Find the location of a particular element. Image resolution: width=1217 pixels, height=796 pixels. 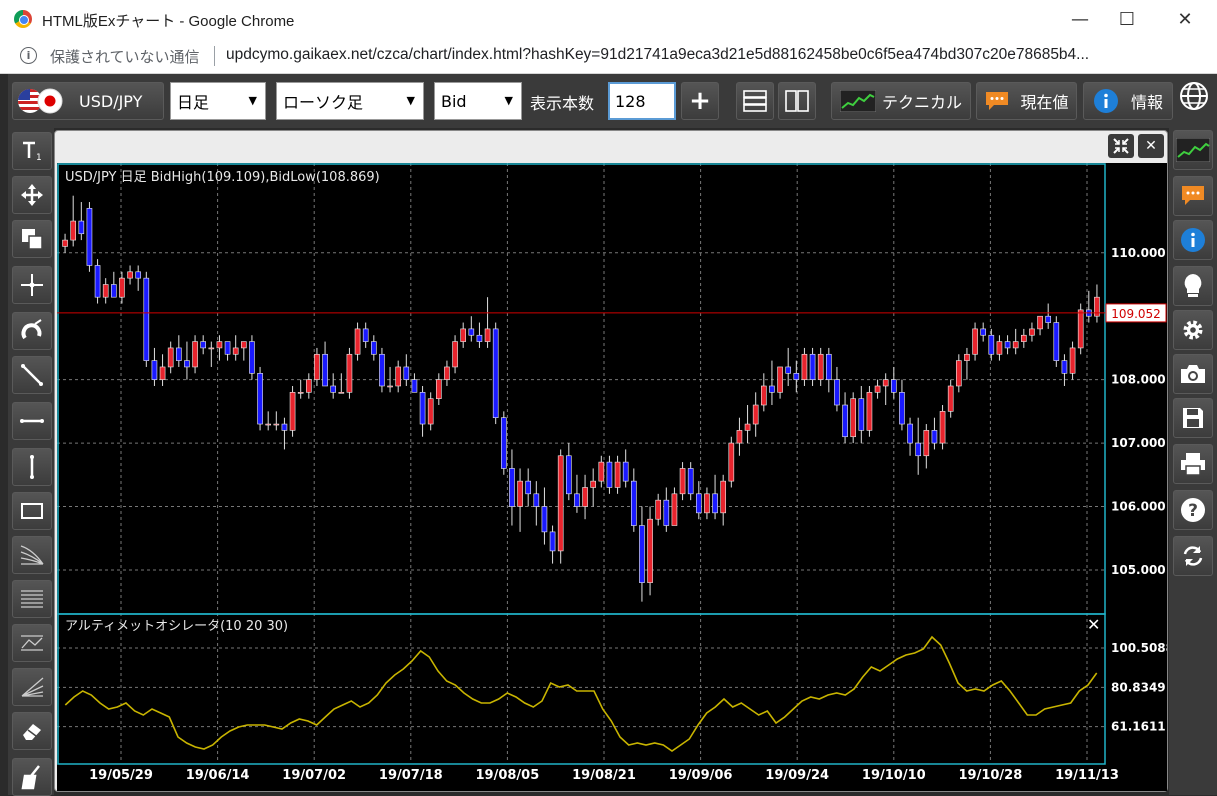

settings-side-button is located at coordinates (1193, 330).